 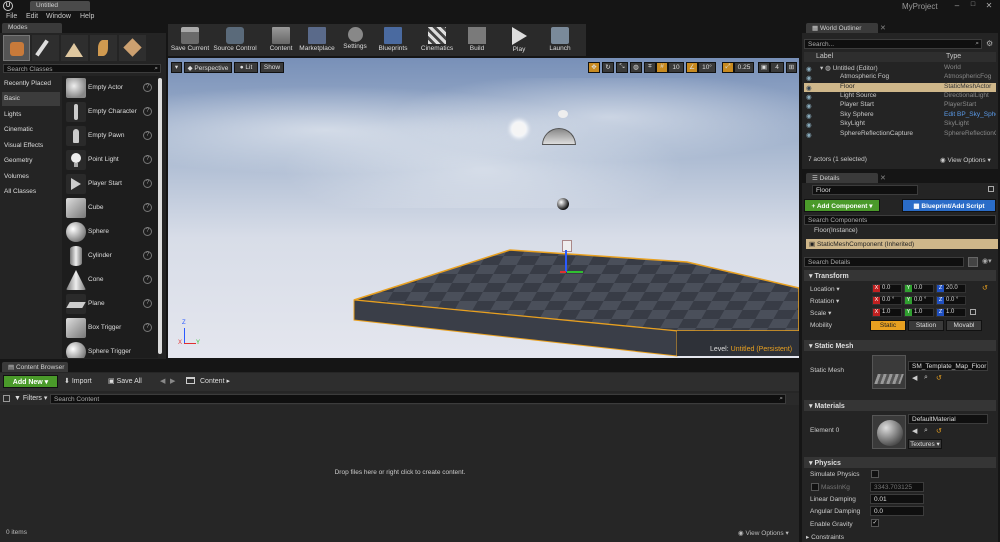 What do you see at coordinates (900, 462) in the screenshot?
I see `physics-section-header: ▾ Physics` at bounding box center [900, 462].